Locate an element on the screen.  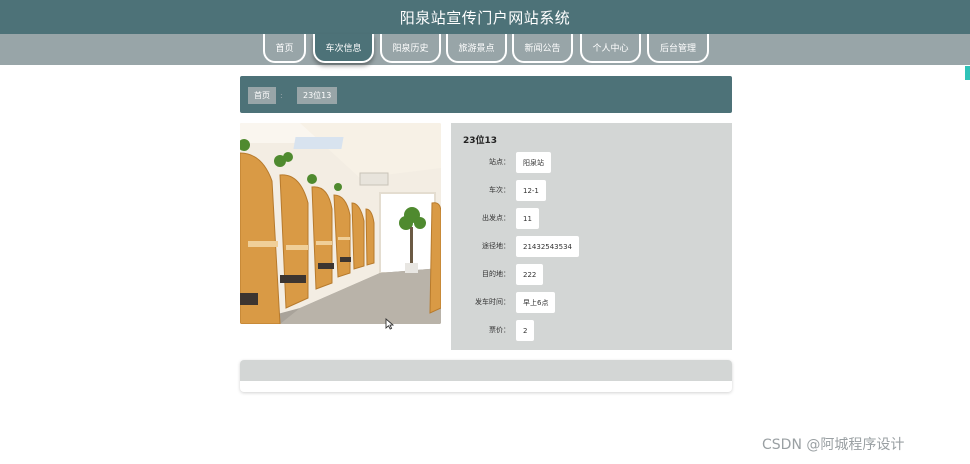
nav-item-history: 阳泉历史 is located at coordinates (410, 48).